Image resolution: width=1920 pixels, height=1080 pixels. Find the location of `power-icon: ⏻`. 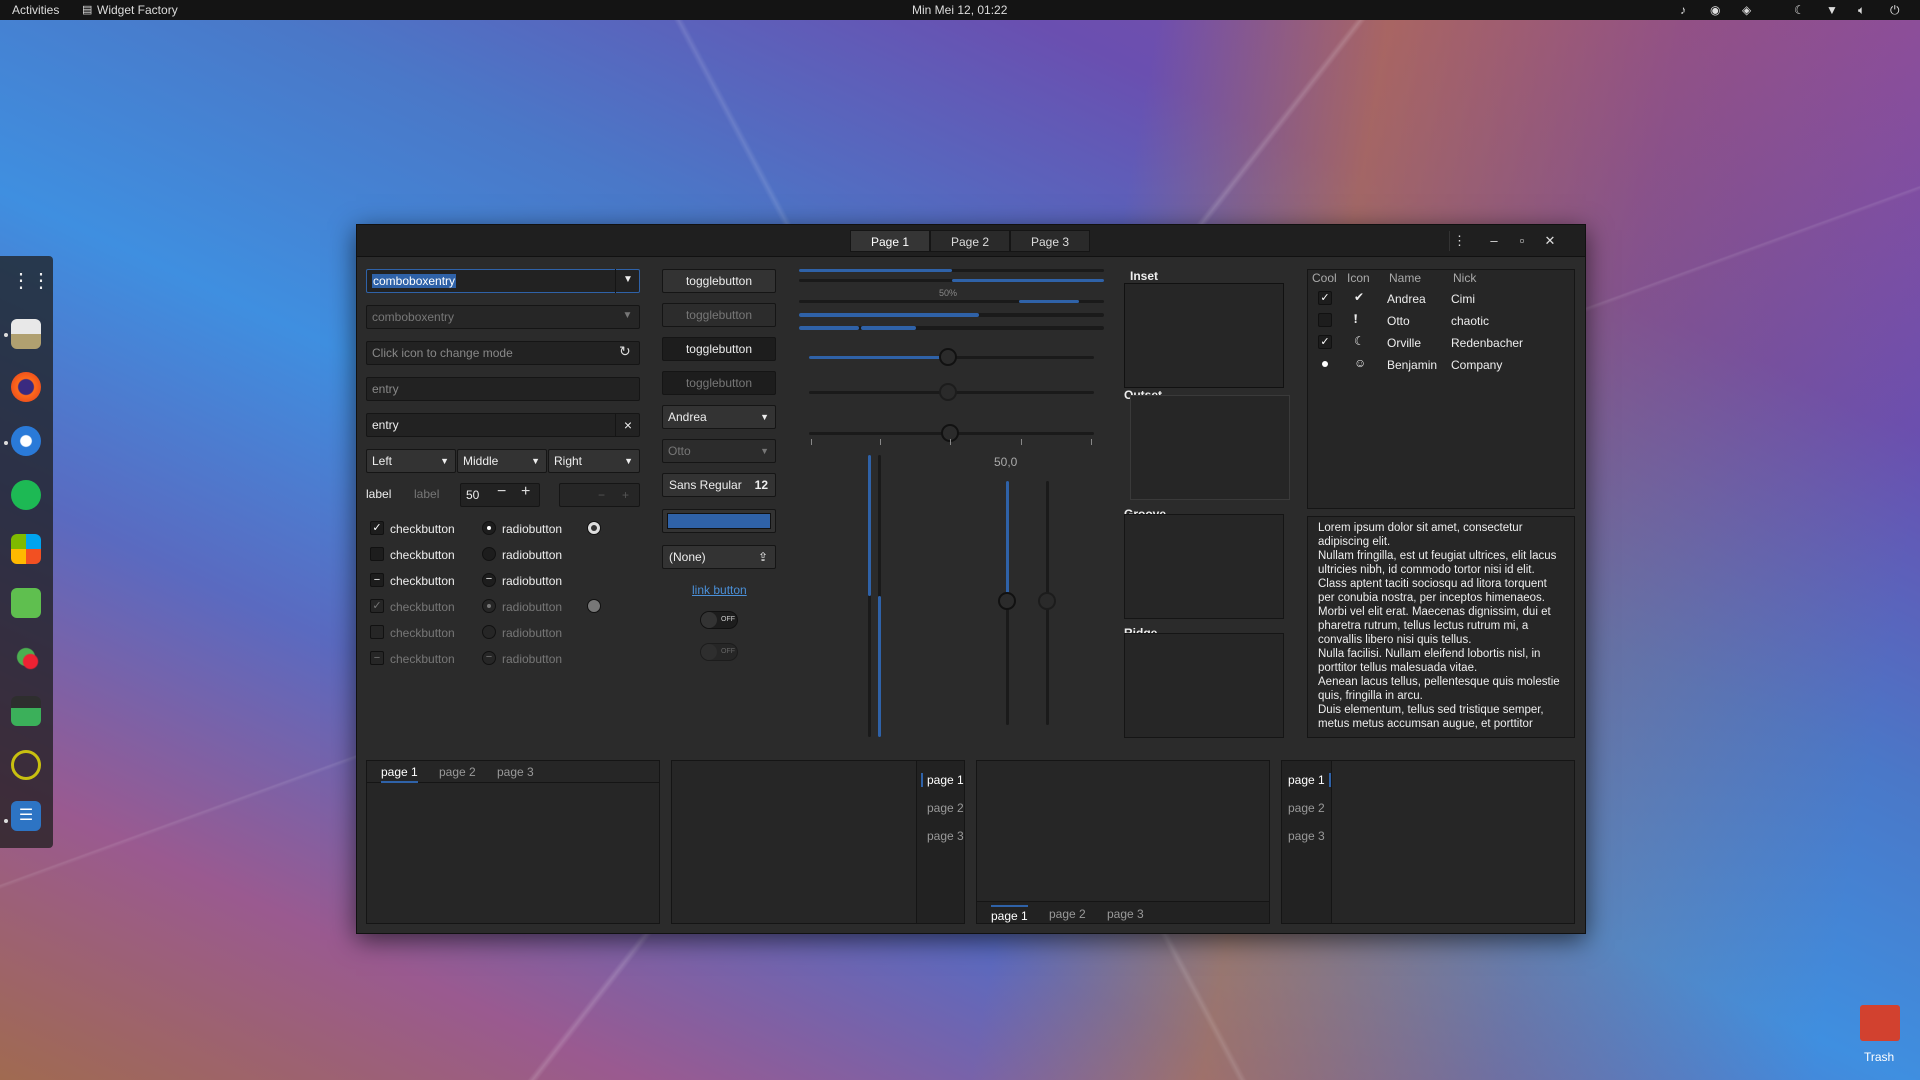

power-icon: ⏻ is located at coordinates (1895, 10).